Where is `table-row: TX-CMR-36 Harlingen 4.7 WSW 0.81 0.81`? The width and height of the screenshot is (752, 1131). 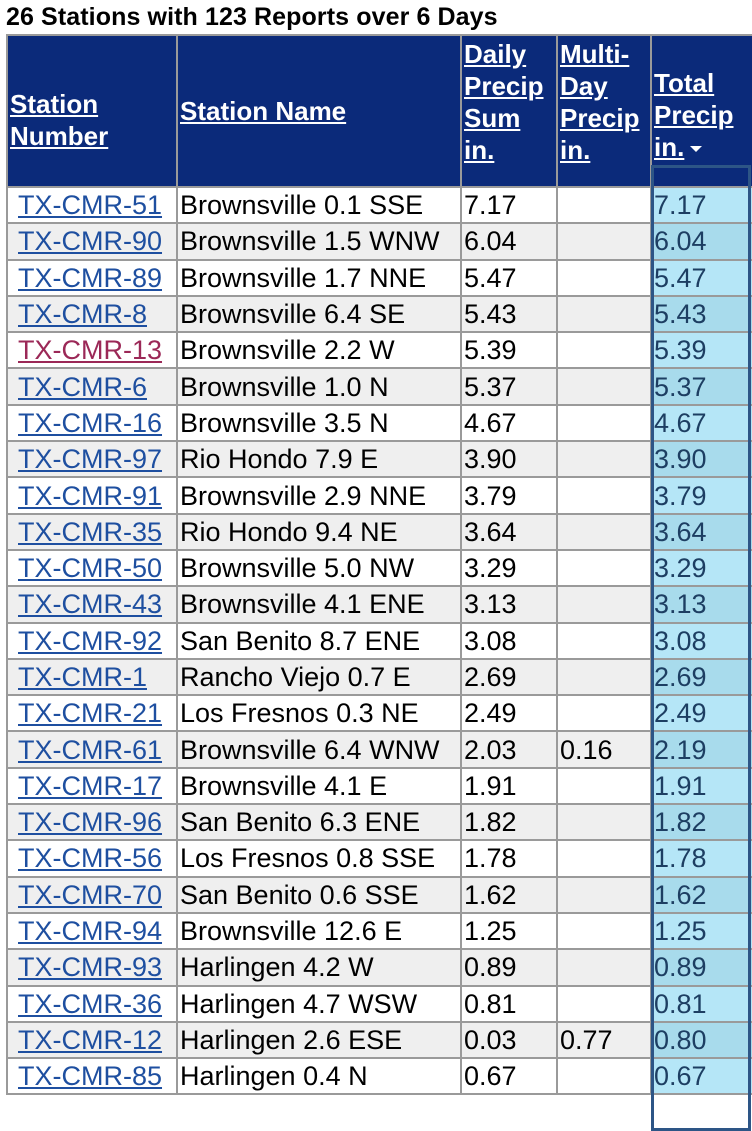 table-row: TX-CMR-36 Harlingen 4.7 WSW 0.81 0.81 is located at coordinates (379, 1003).